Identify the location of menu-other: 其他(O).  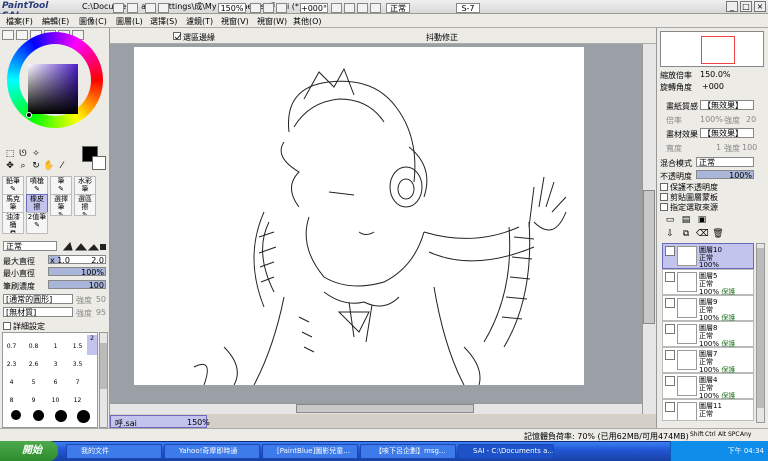
(307, 21).